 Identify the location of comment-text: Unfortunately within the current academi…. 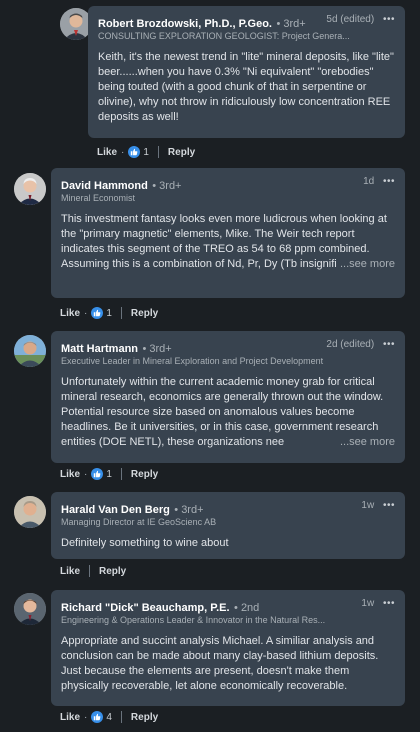
(222, 412).